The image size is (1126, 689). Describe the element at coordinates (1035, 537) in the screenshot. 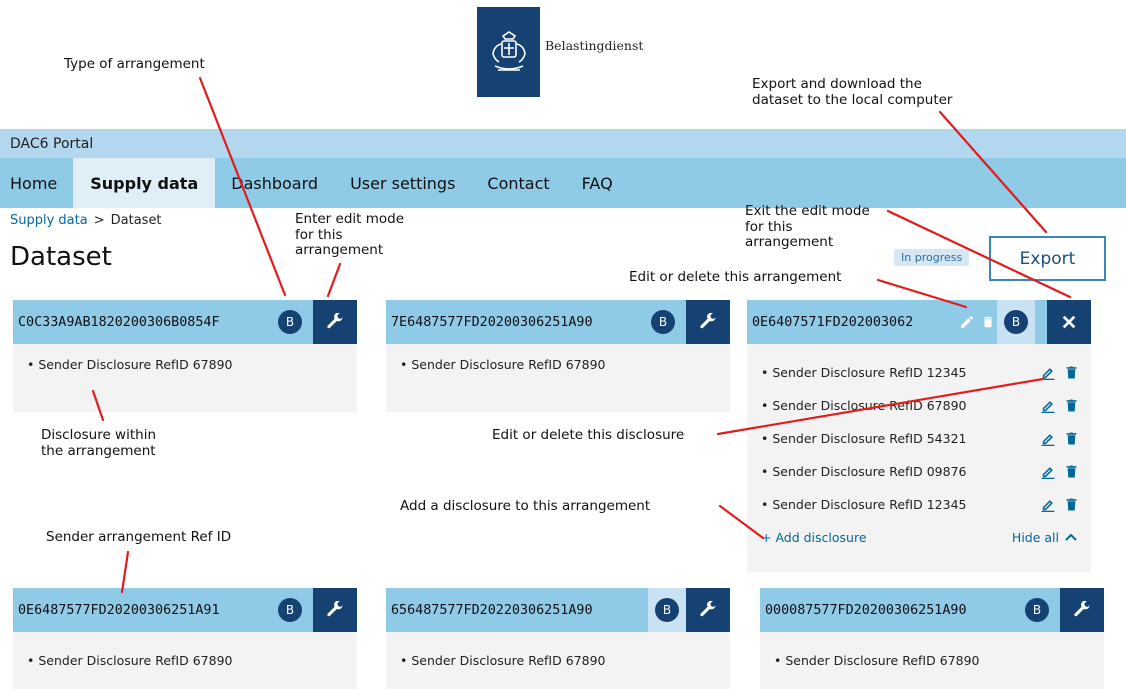

I see `hide-all-label: Hide all` at that location.